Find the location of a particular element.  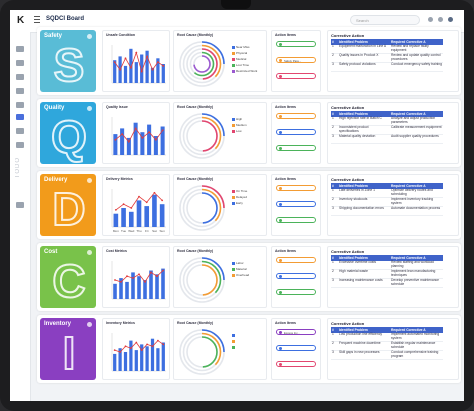

app-logo: K is located at coordinates (20, 20).